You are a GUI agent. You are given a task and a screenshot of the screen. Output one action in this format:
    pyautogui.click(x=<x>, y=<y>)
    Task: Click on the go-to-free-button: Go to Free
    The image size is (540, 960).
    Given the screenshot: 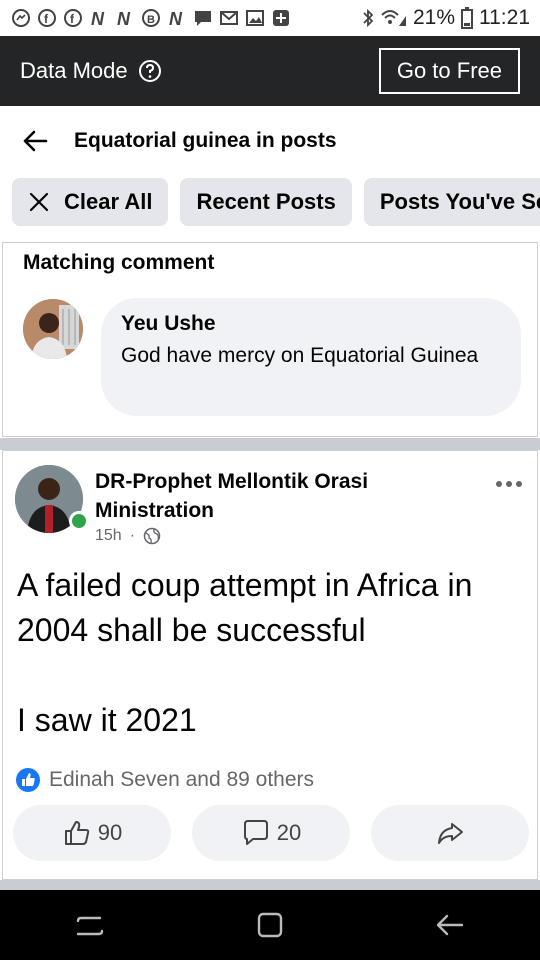 What is the action you would take?
    pyautogui.click(x=449, y=71)
    